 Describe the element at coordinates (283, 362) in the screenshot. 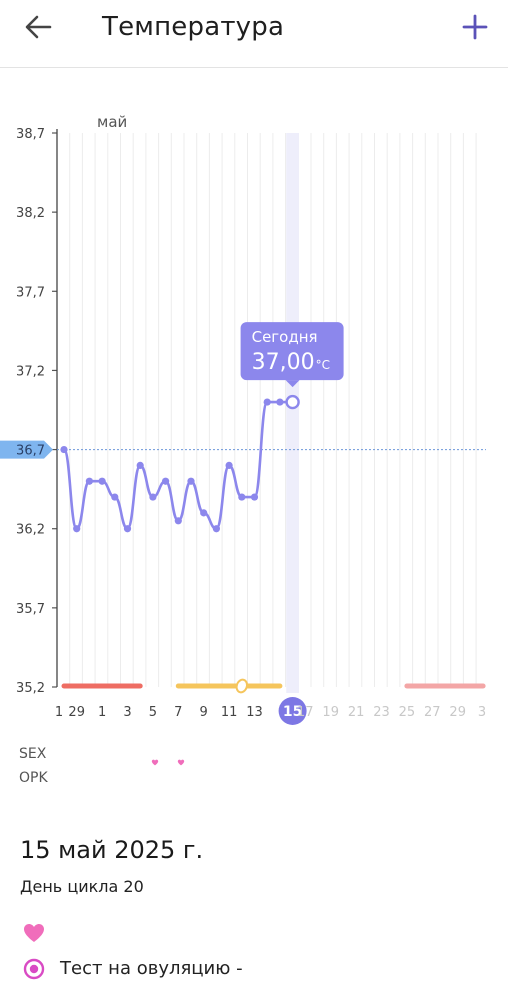

I see `tooltip-value: 37,00` at that location.